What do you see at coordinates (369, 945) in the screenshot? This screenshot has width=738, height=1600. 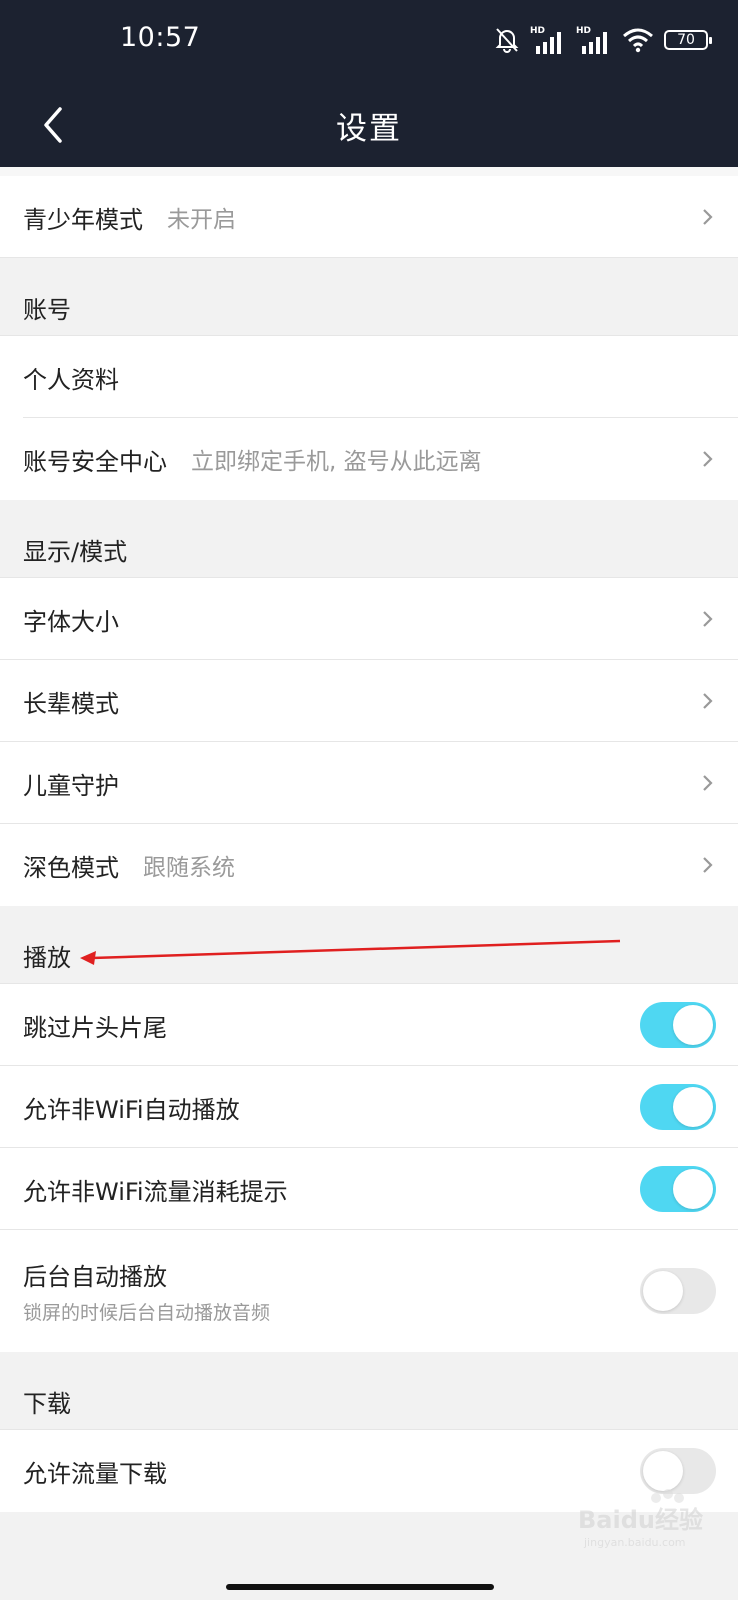 I see `section-play-header: 播放` at bounding box center [369, 945].